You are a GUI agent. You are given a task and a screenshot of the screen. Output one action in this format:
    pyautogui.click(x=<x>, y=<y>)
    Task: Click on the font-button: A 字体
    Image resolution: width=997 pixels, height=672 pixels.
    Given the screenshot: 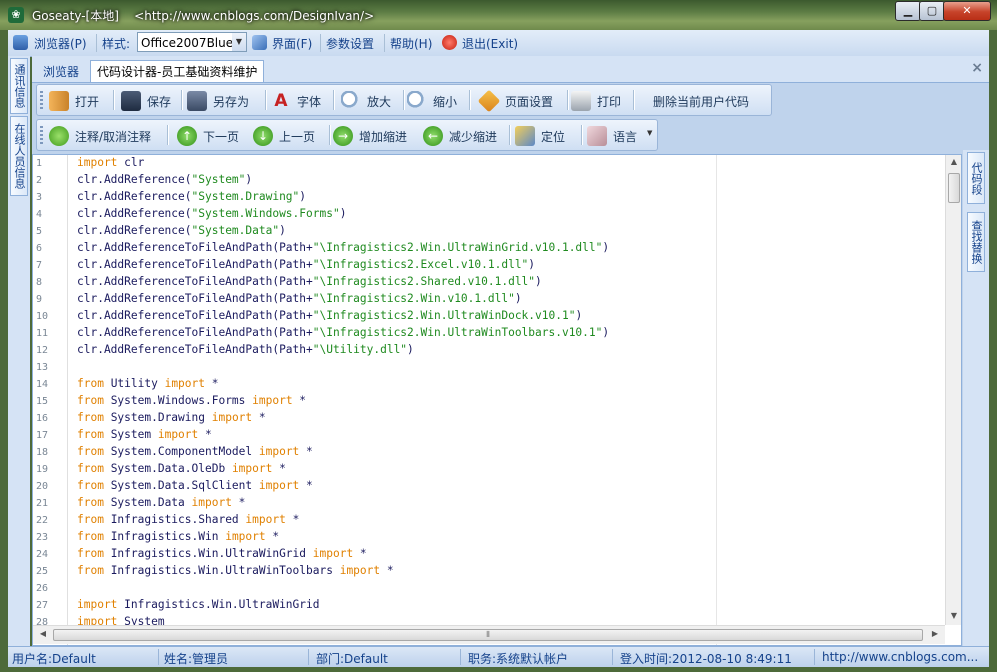 What is the action you would take?
    pyautogui.click(x=302, y=100)
    